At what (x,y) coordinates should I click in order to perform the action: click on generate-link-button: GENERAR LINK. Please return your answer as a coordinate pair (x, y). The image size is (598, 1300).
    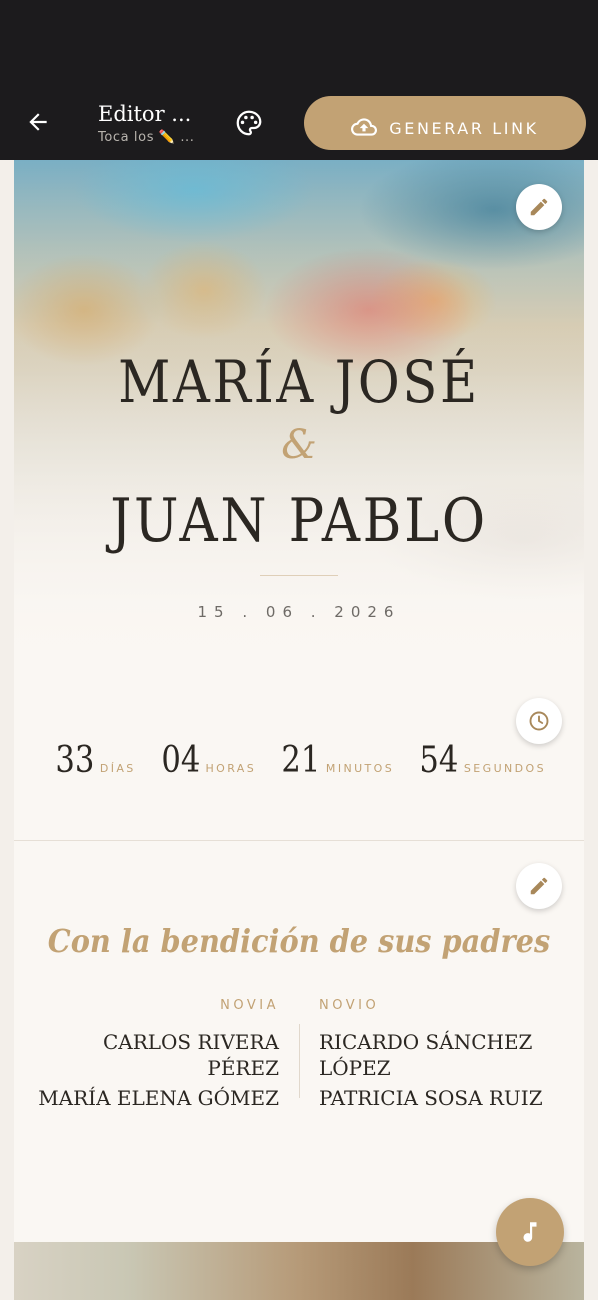
    Looking at the image, I should click on (445, 123).